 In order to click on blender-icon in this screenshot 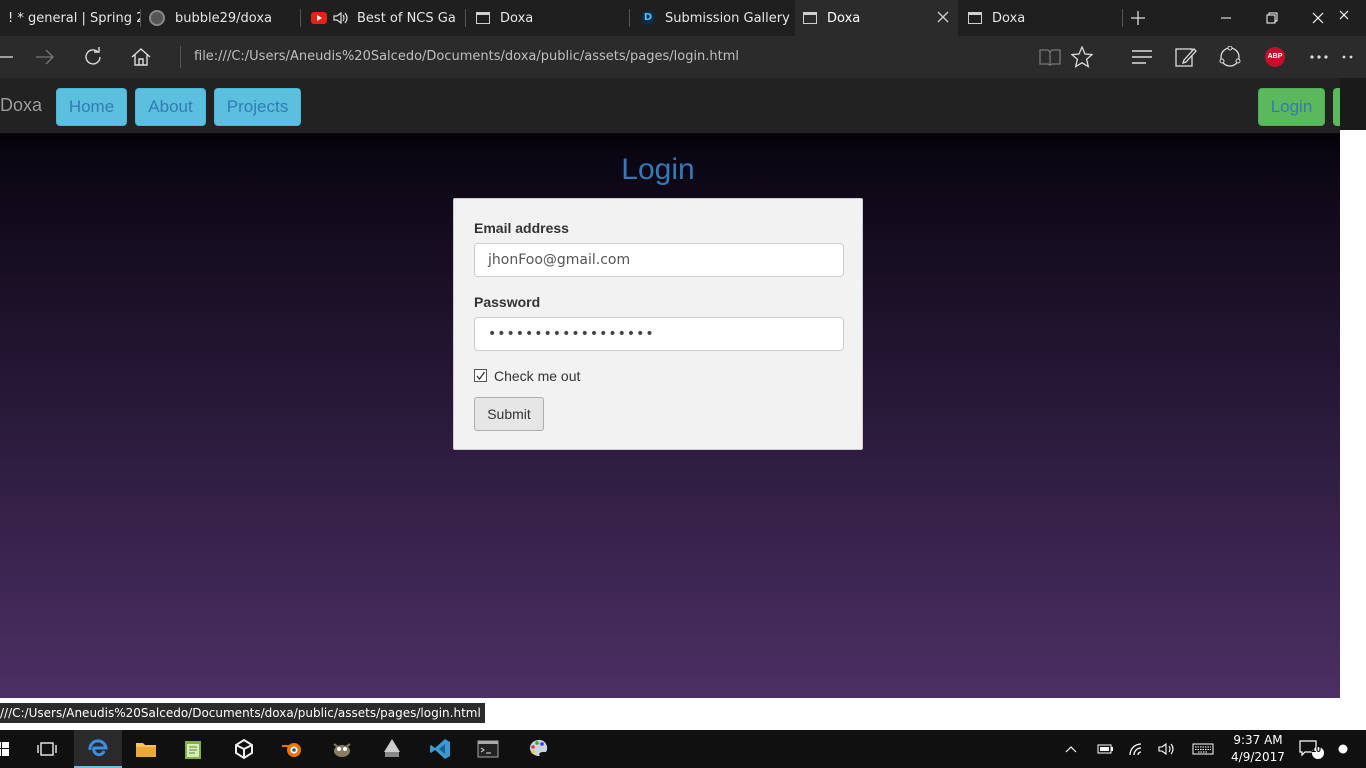, I will do `click(291, 750)`.